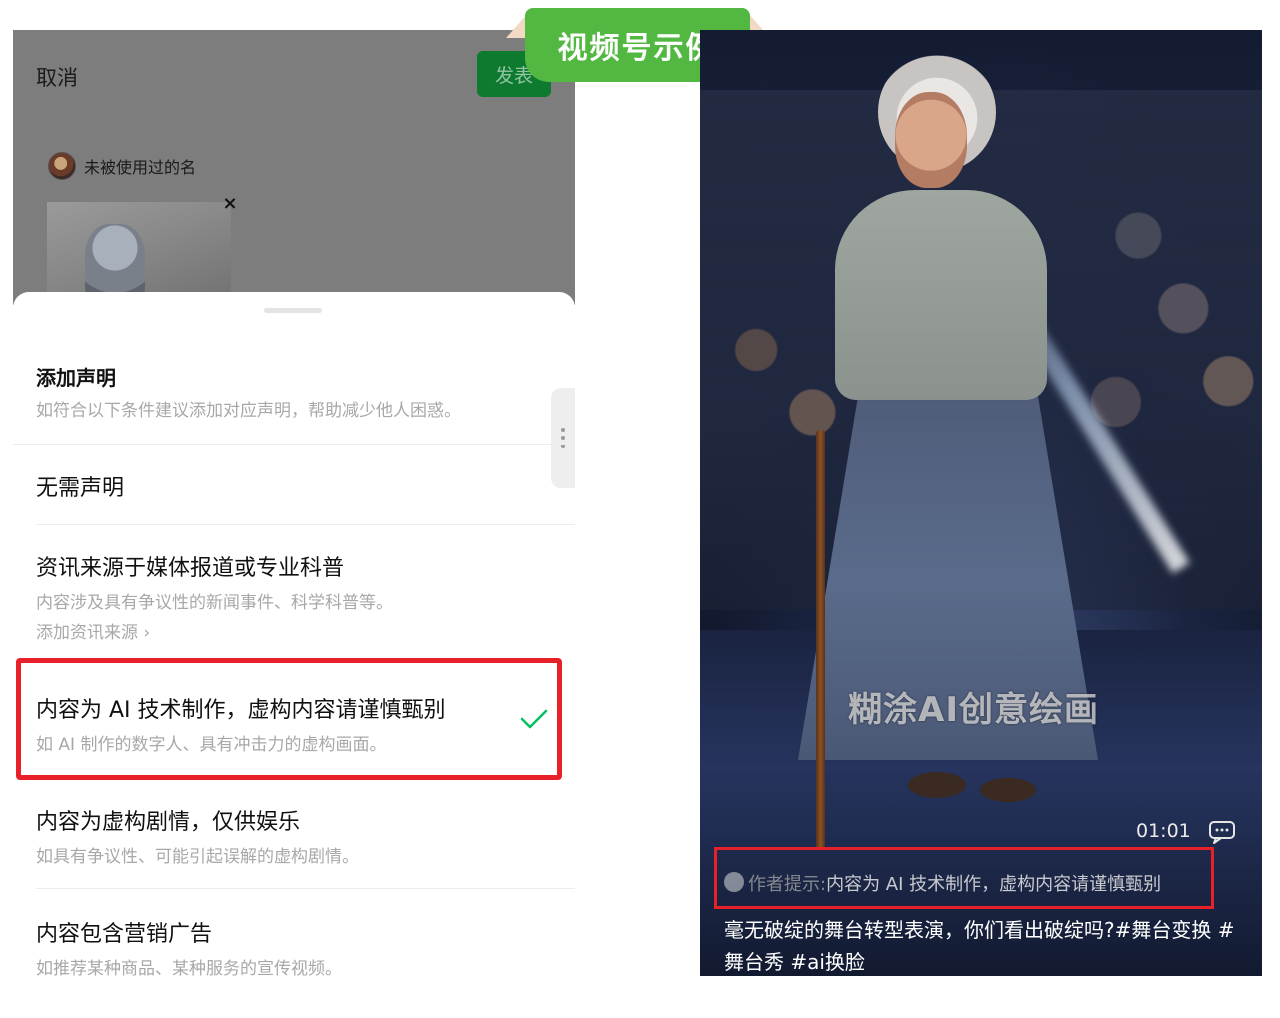 This screenshot has height=1018, width=1280. Describe the element at coordinates (93, 630) in the screenshot. I see `add-news-source-link: 添加资讯来源 ›` at that location.